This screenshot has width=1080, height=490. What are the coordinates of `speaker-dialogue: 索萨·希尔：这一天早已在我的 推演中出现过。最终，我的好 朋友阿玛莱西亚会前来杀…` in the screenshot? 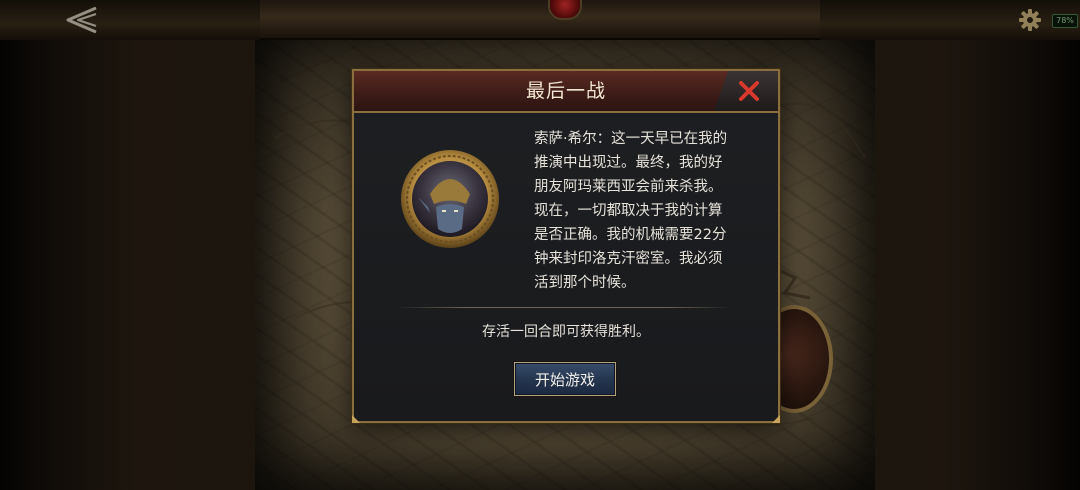 It's located at (631, 211).